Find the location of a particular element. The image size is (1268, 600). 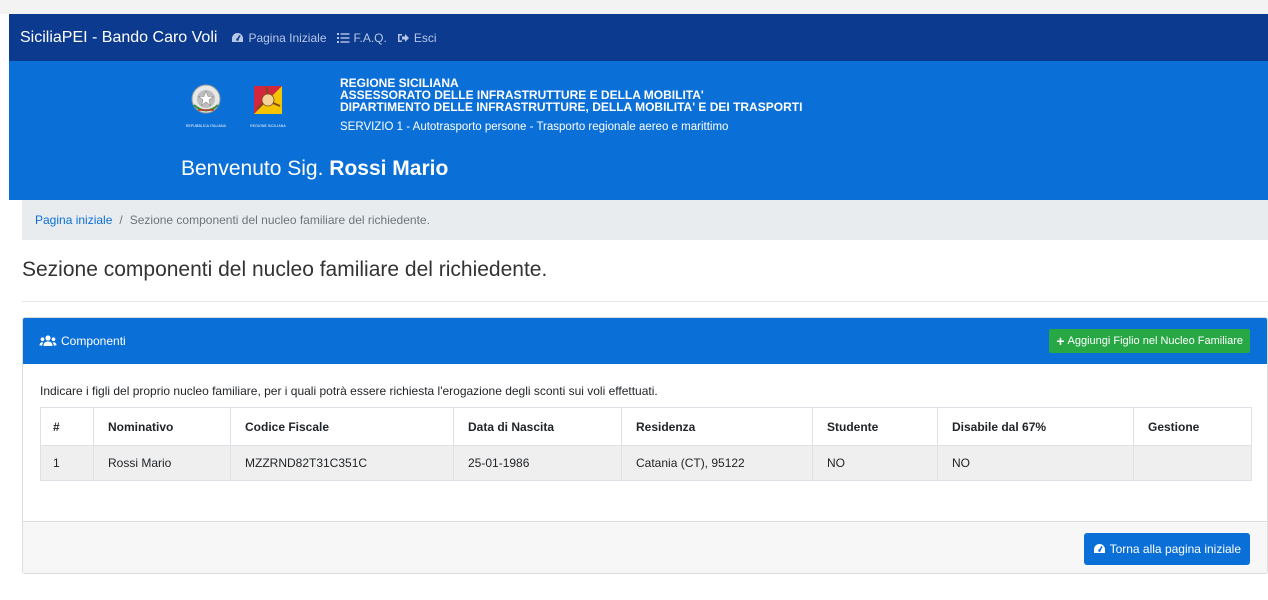

welcome-user-name: Rossi Mario is located at coordinates (389, 168).